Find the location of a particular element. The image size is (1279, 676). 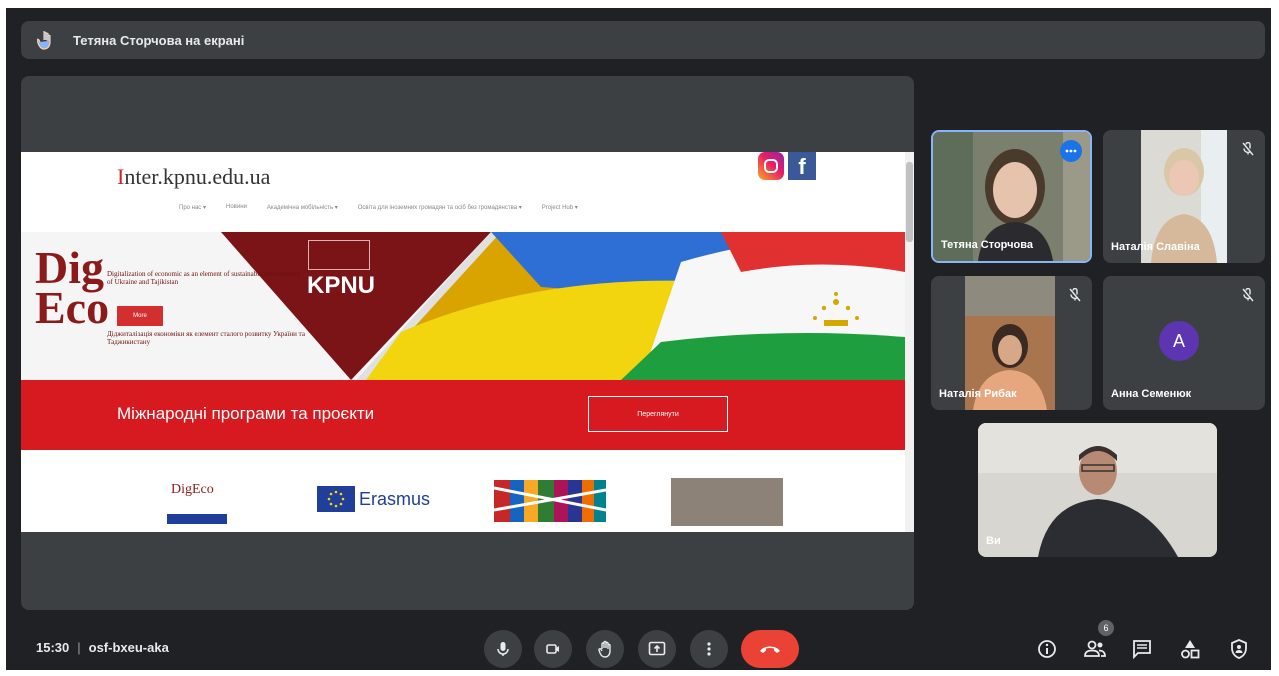

presenting-banner: Тетяна Сторчова на екрані is located at coordinates (643, 40).